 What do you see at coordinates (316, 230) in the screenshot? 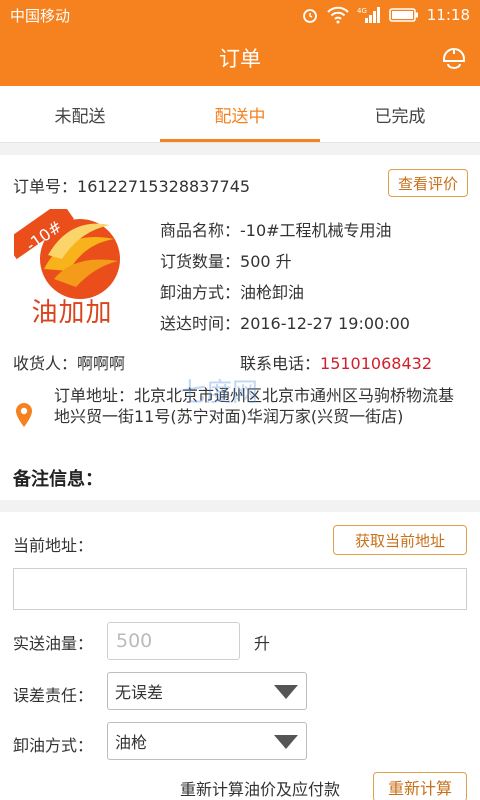
I see `product-name: -10#工程机械专用油` at bounding box center [316, 230].